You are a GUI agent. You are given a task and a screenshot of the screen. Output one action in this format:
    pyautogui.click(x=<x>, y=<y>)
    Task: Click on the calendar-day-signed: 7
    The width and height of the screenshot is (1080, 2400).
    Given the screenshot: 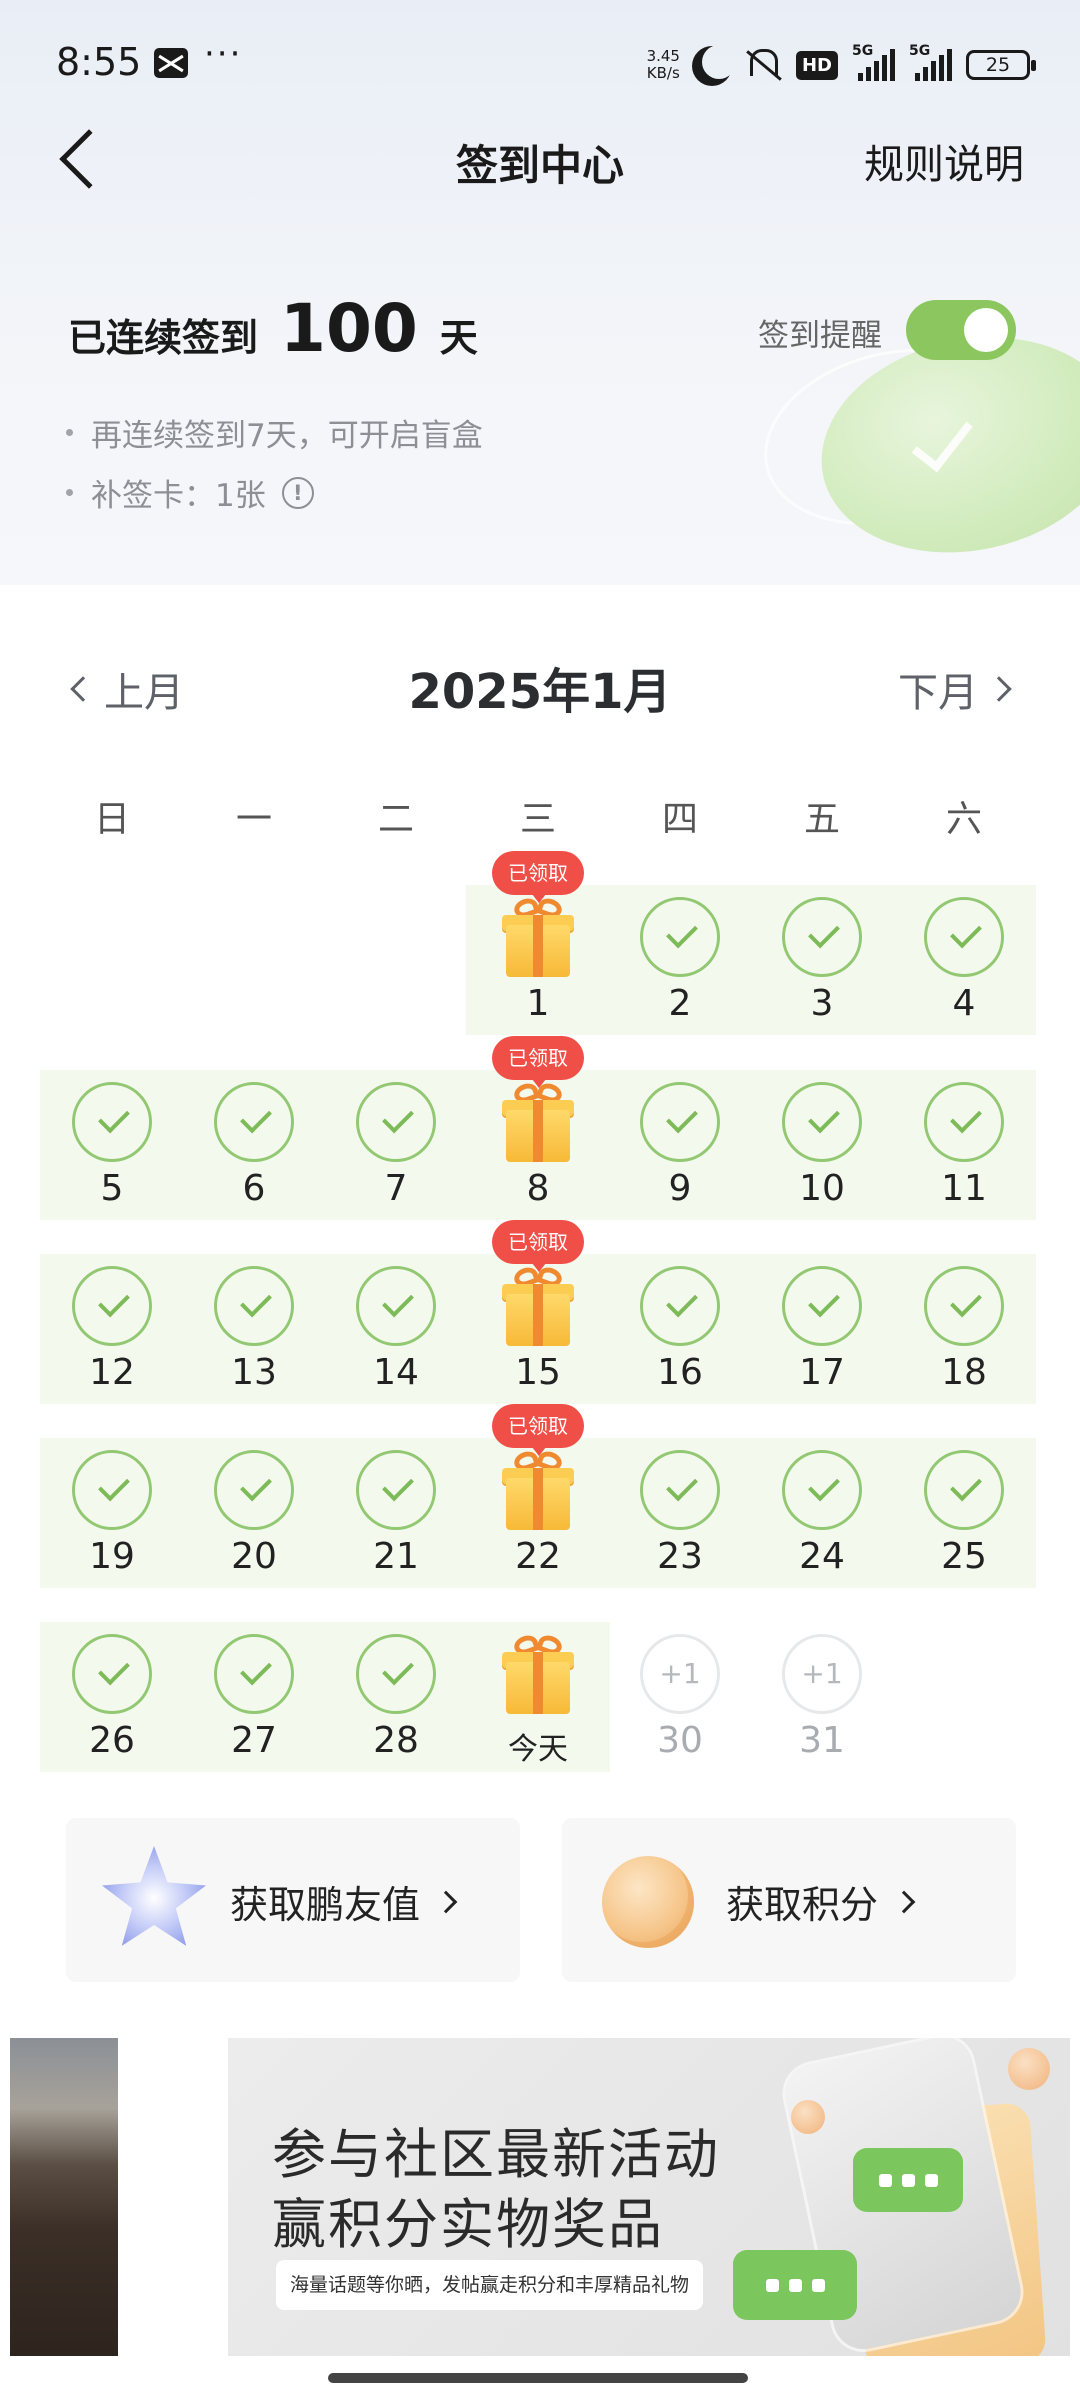 What is the action you would take?
    pyautogui.click(x=396, y=1145)
    